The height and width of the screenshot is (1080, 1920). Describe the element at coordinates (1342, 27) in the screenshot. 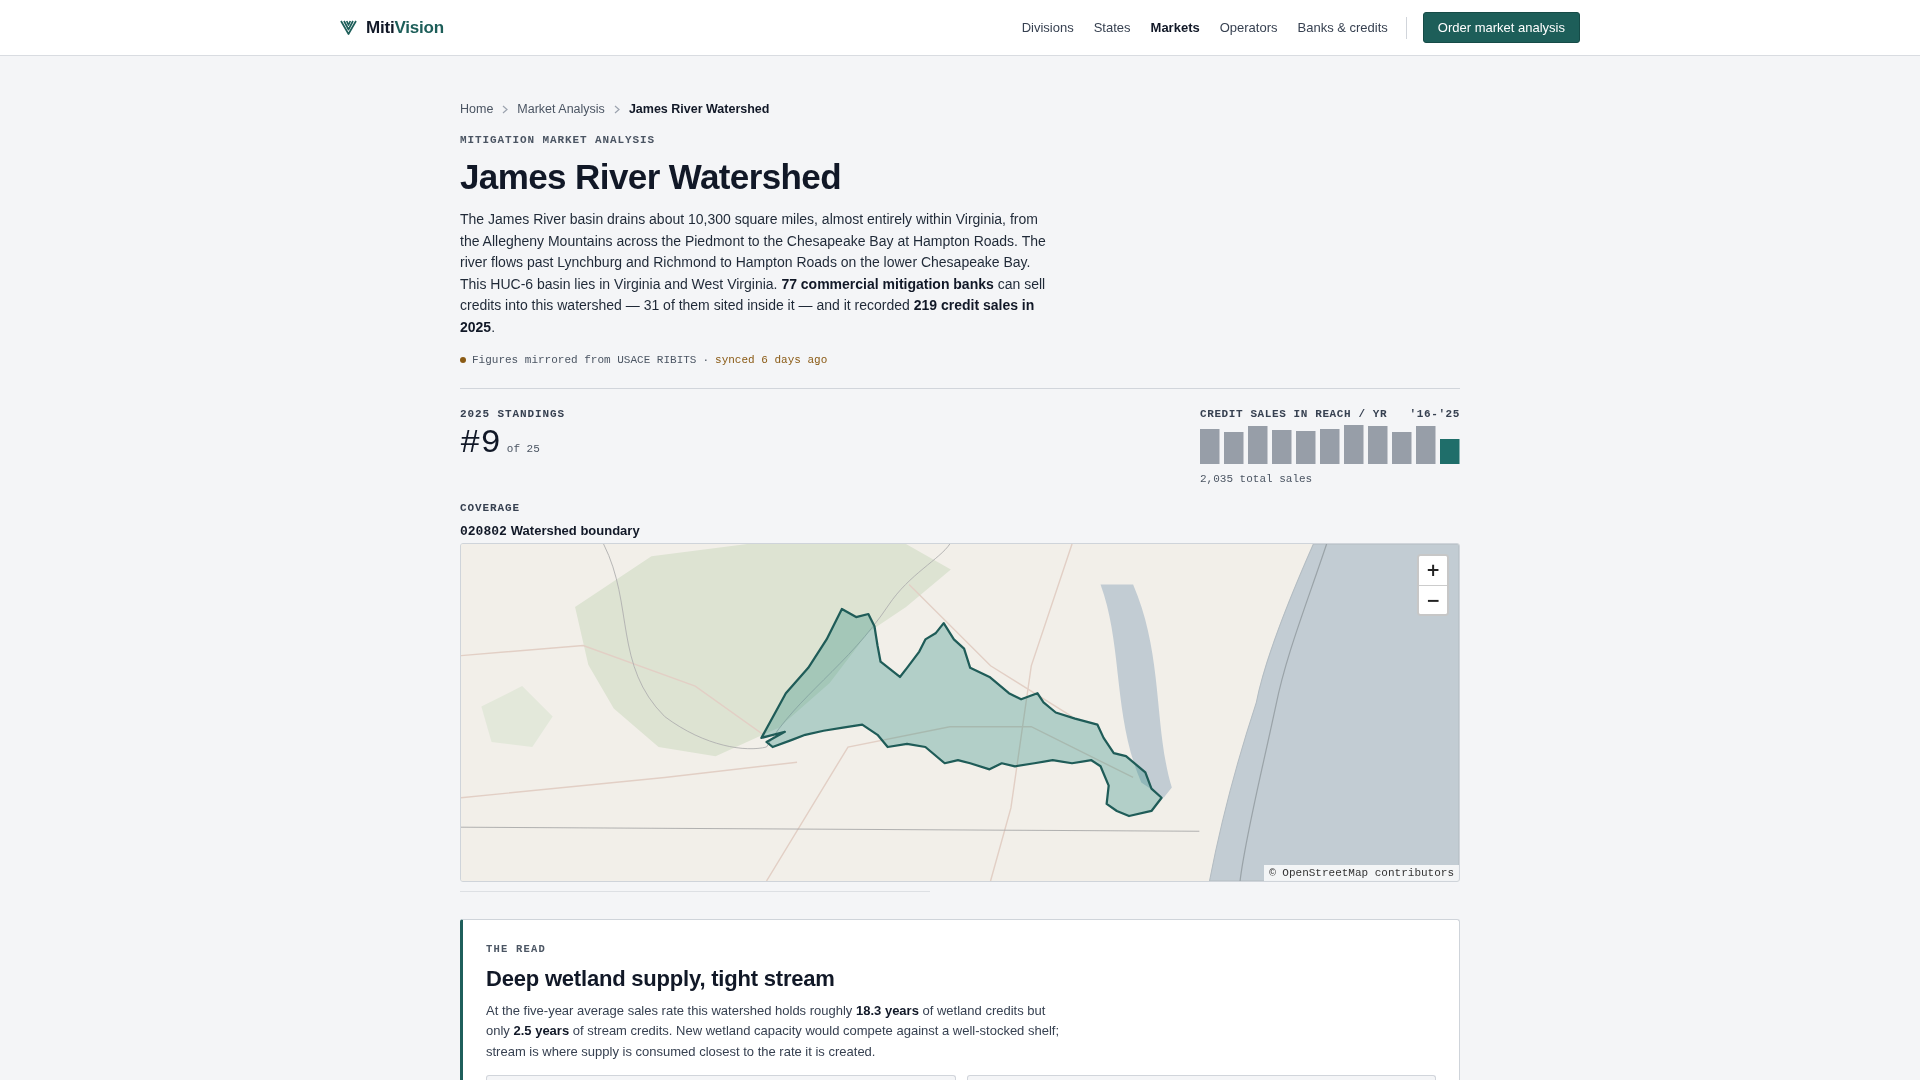

I see `nav-link: Banks & credits` at that location.